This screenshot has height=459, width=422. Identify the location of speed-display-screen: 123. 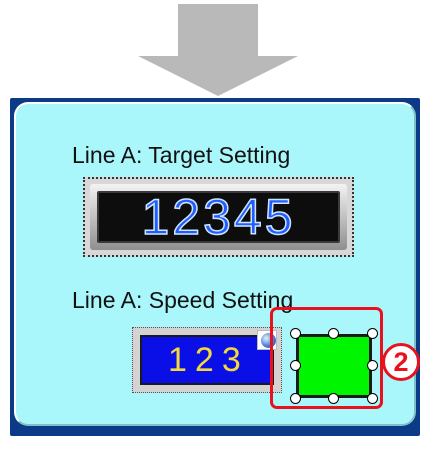
(207, 360).